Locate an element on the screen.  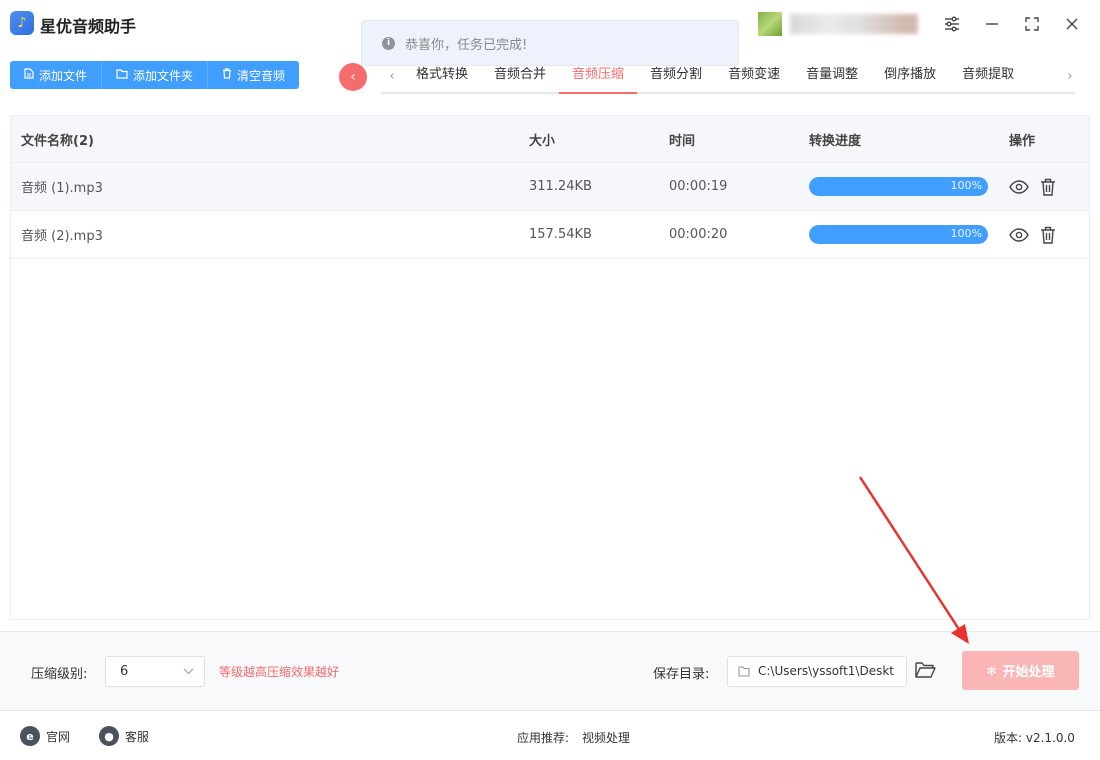
table-row: 音频 (1).mp3 311.24KB 00:00:19 100% is located at coordinates (550, 187).